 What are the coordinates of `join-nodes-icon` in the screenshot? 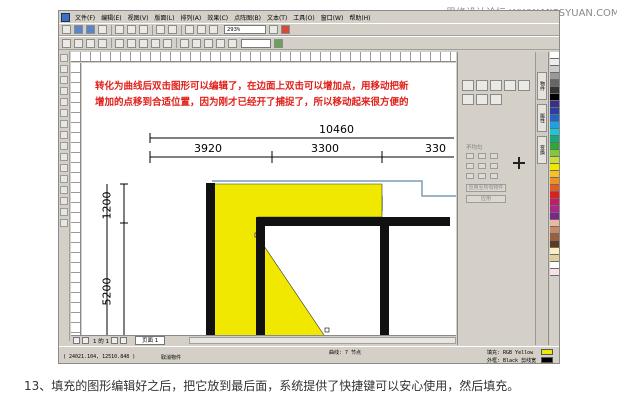 It's located at (90, 43).